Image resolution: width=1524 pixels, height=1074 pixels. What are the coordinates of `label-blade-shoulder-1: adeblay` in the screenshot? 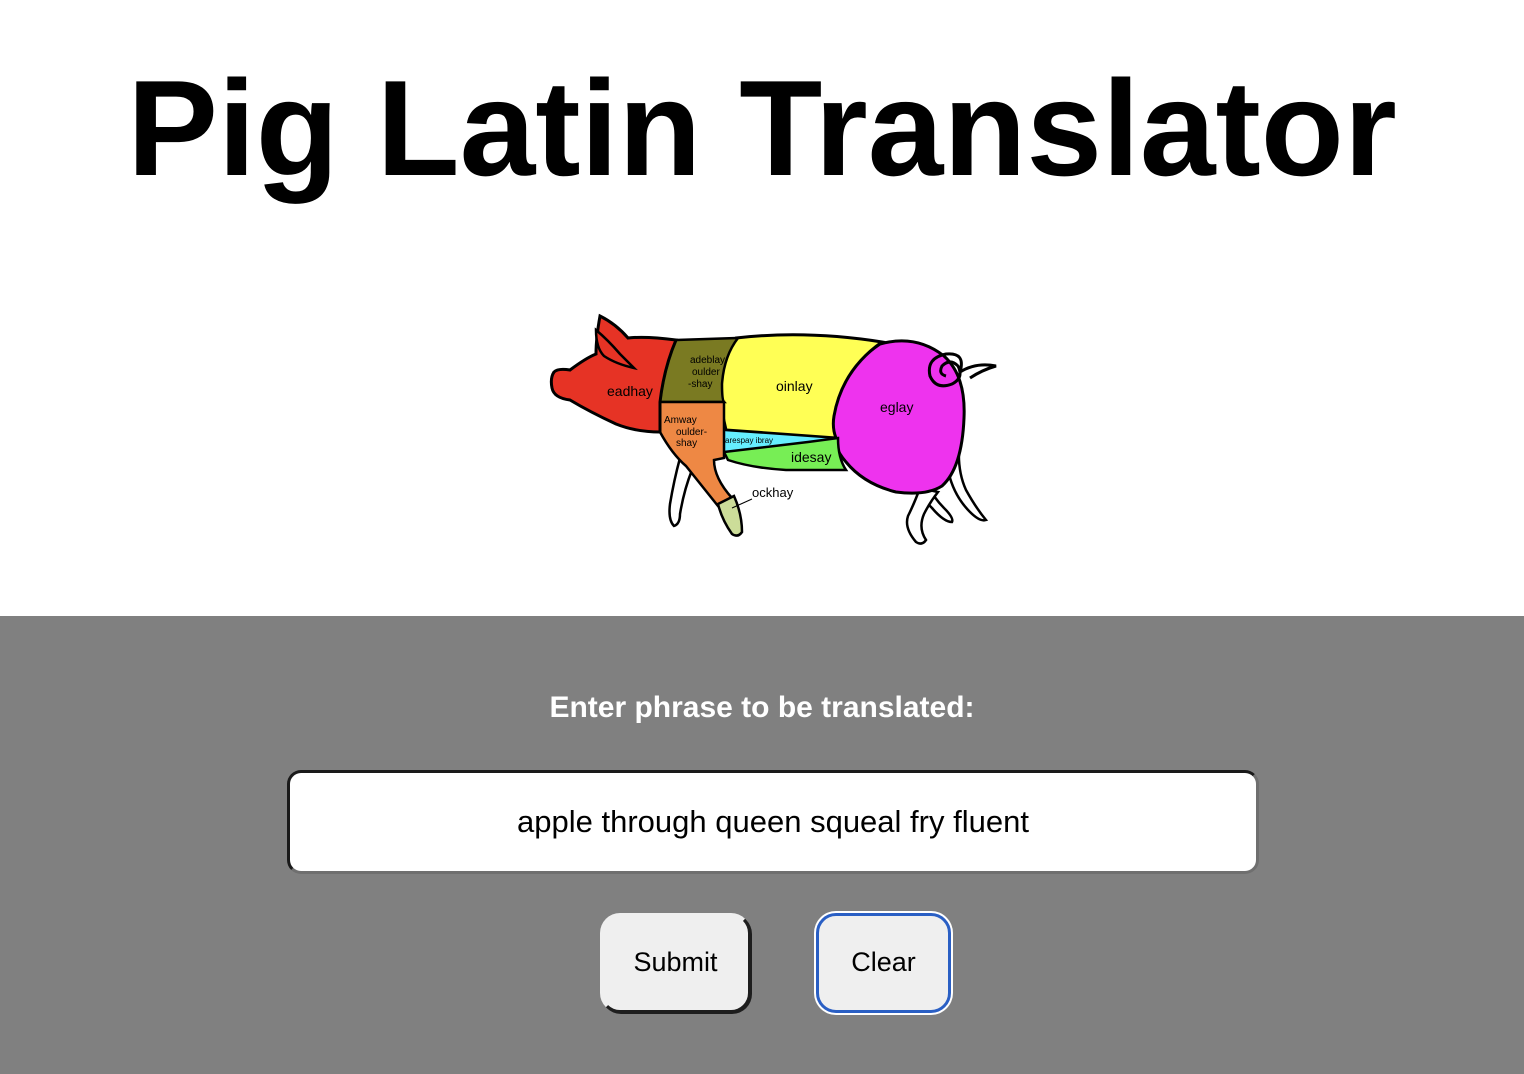 It's located at (707, 360).